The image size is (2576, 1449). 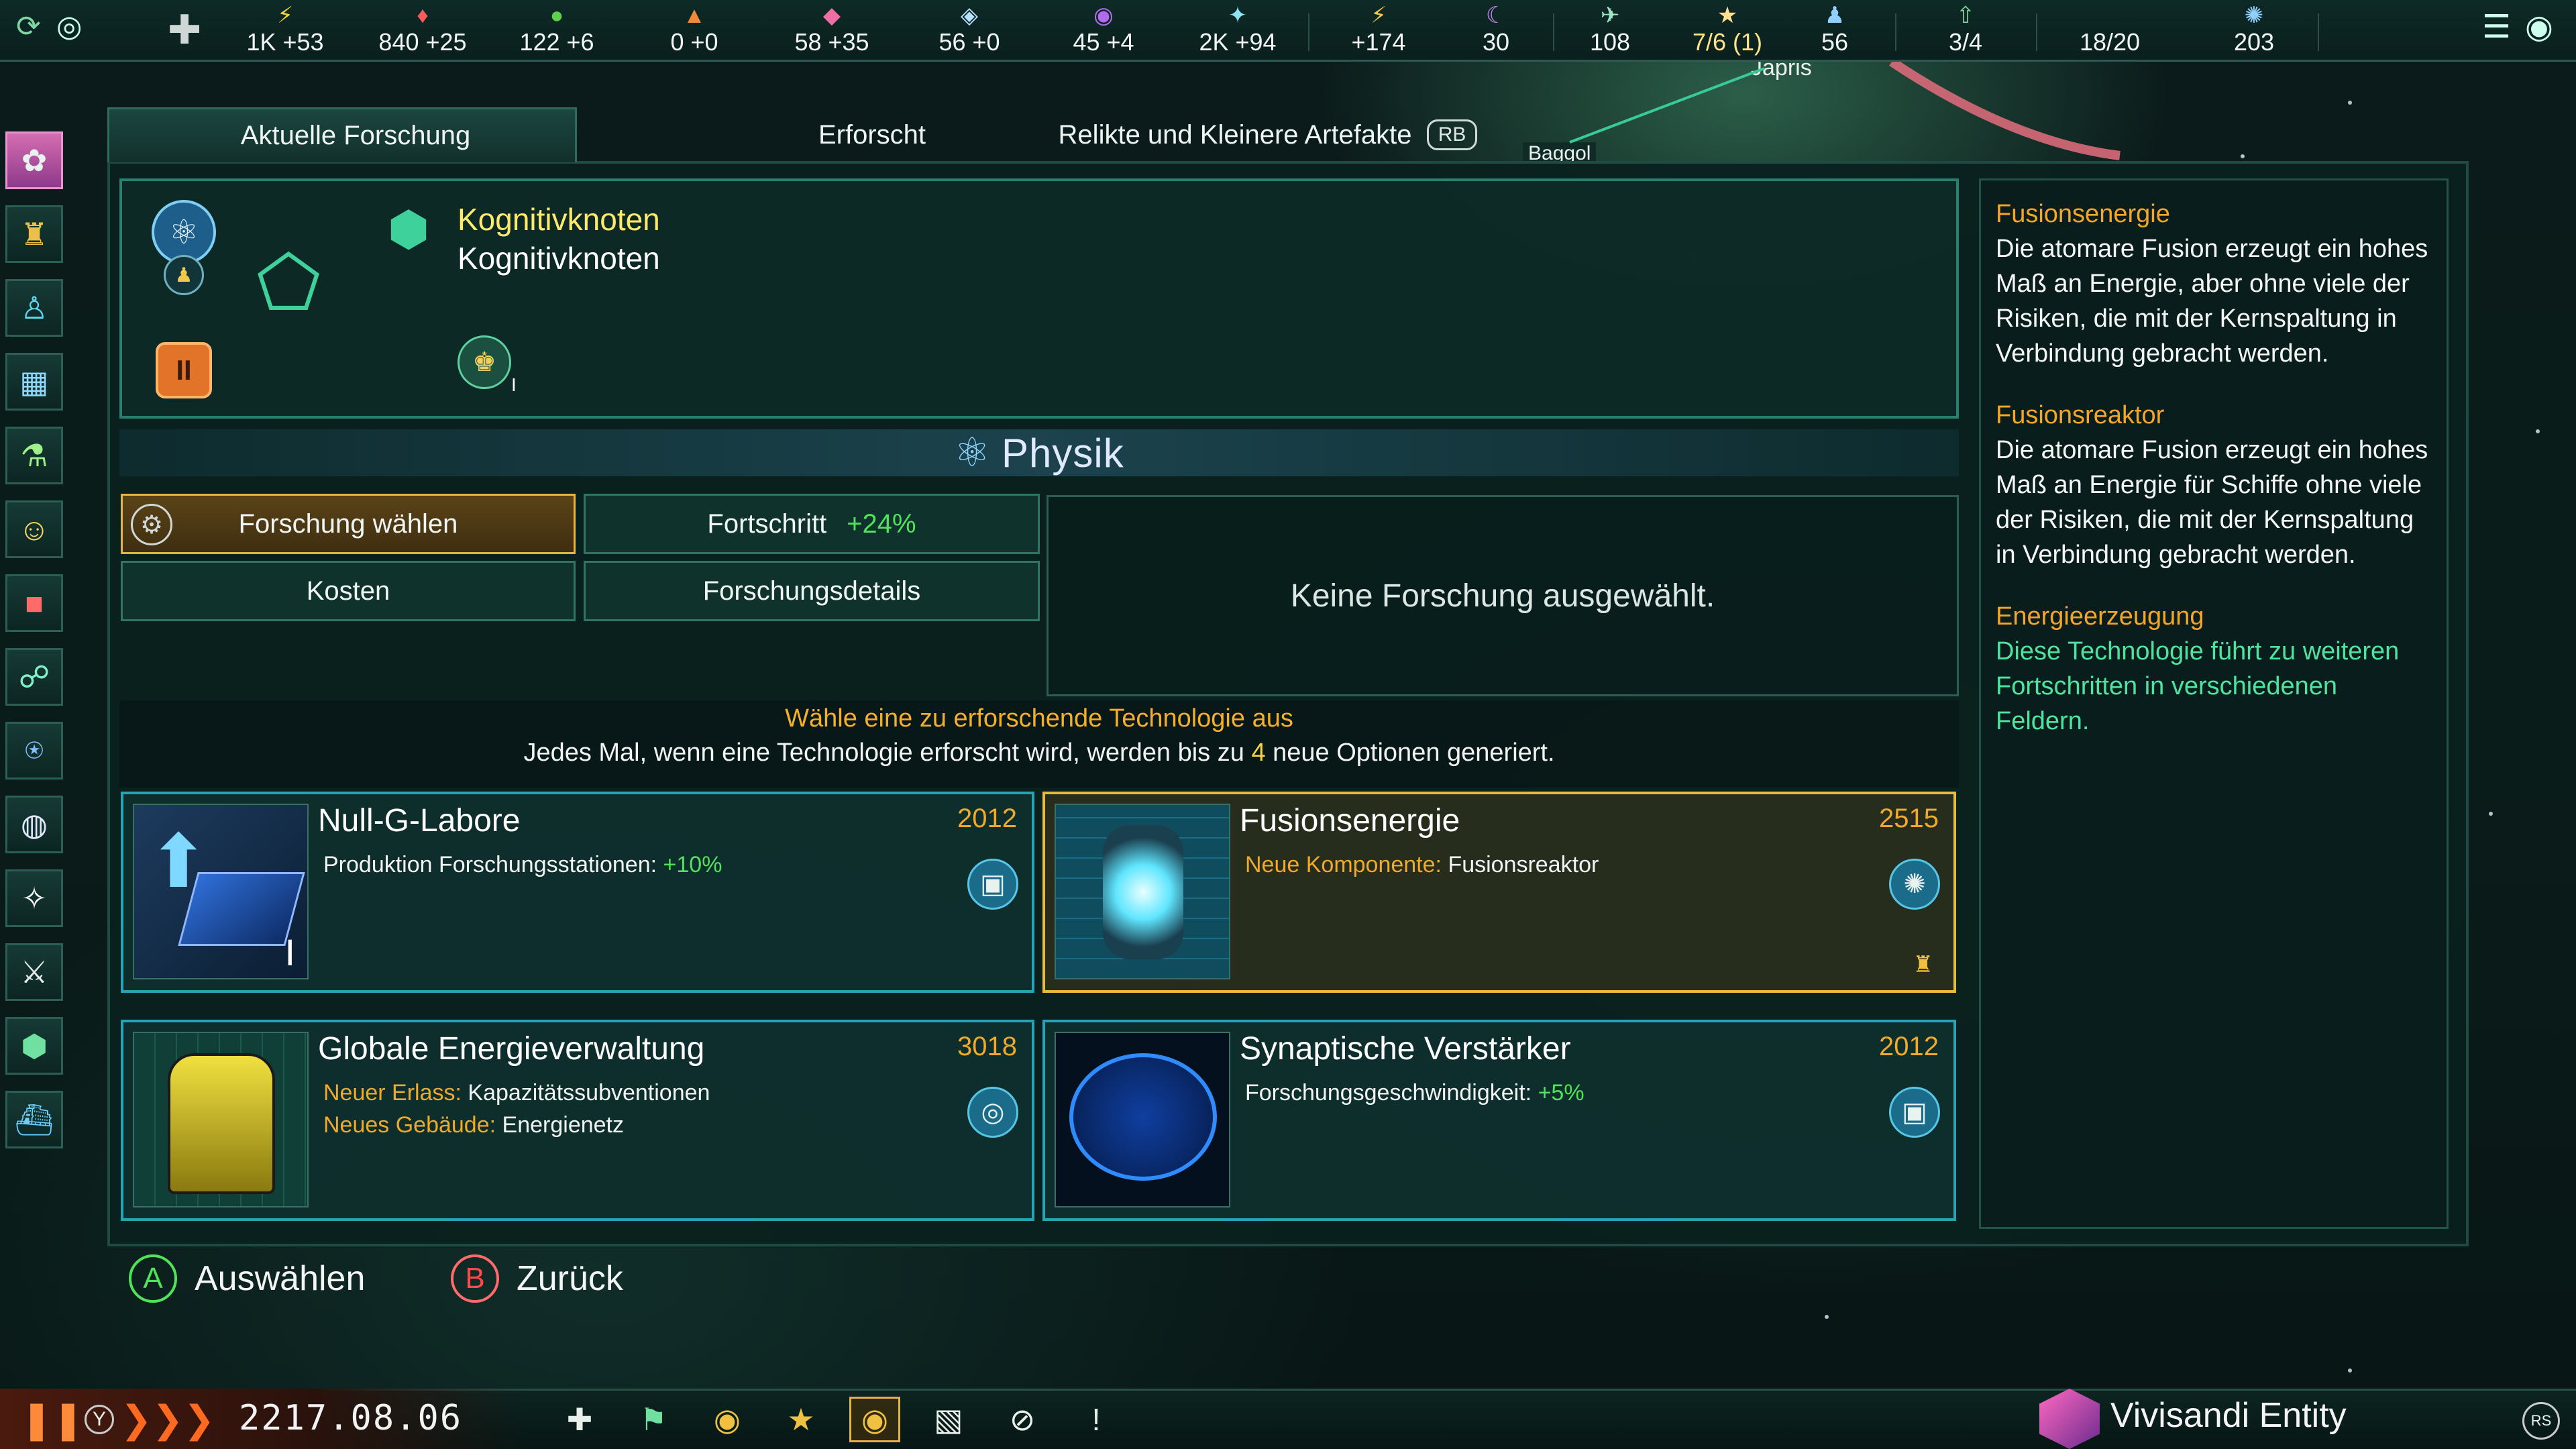 I want to click on back-hint: B Zurück, so click(x=537, y=1278).